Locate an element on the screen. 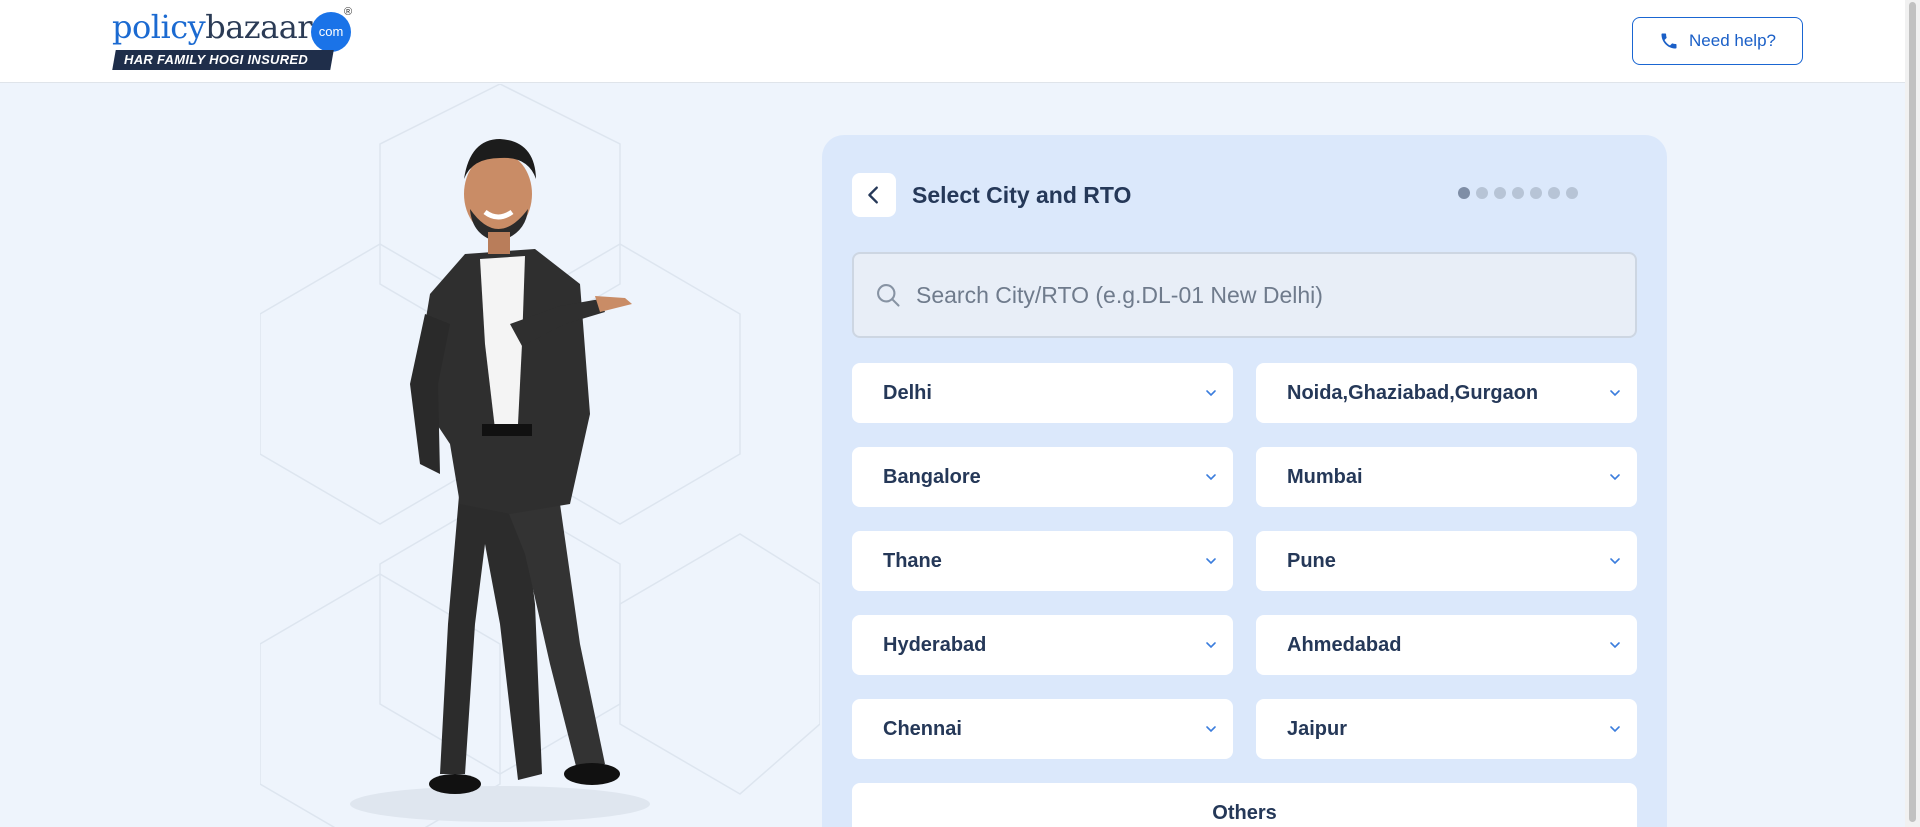  search-icon is located at coordinates (888, 295).